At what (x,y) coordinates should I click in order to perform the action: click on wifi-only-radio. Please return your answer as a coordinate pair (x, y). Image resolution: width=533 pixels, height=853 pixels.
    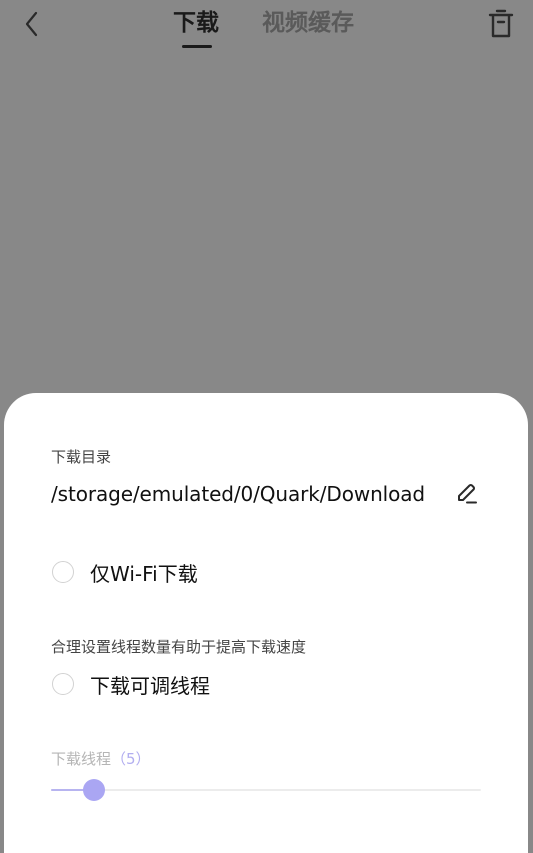
    Looking at the image, I should click on (63, 572).